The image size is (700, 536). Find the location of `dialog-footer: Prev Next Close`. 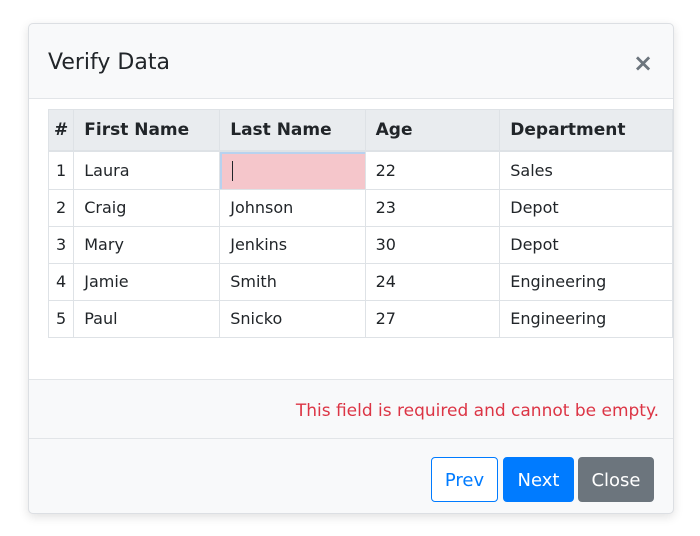

dialog-footer: Prev Next Close is located at coordinates (351, 476).